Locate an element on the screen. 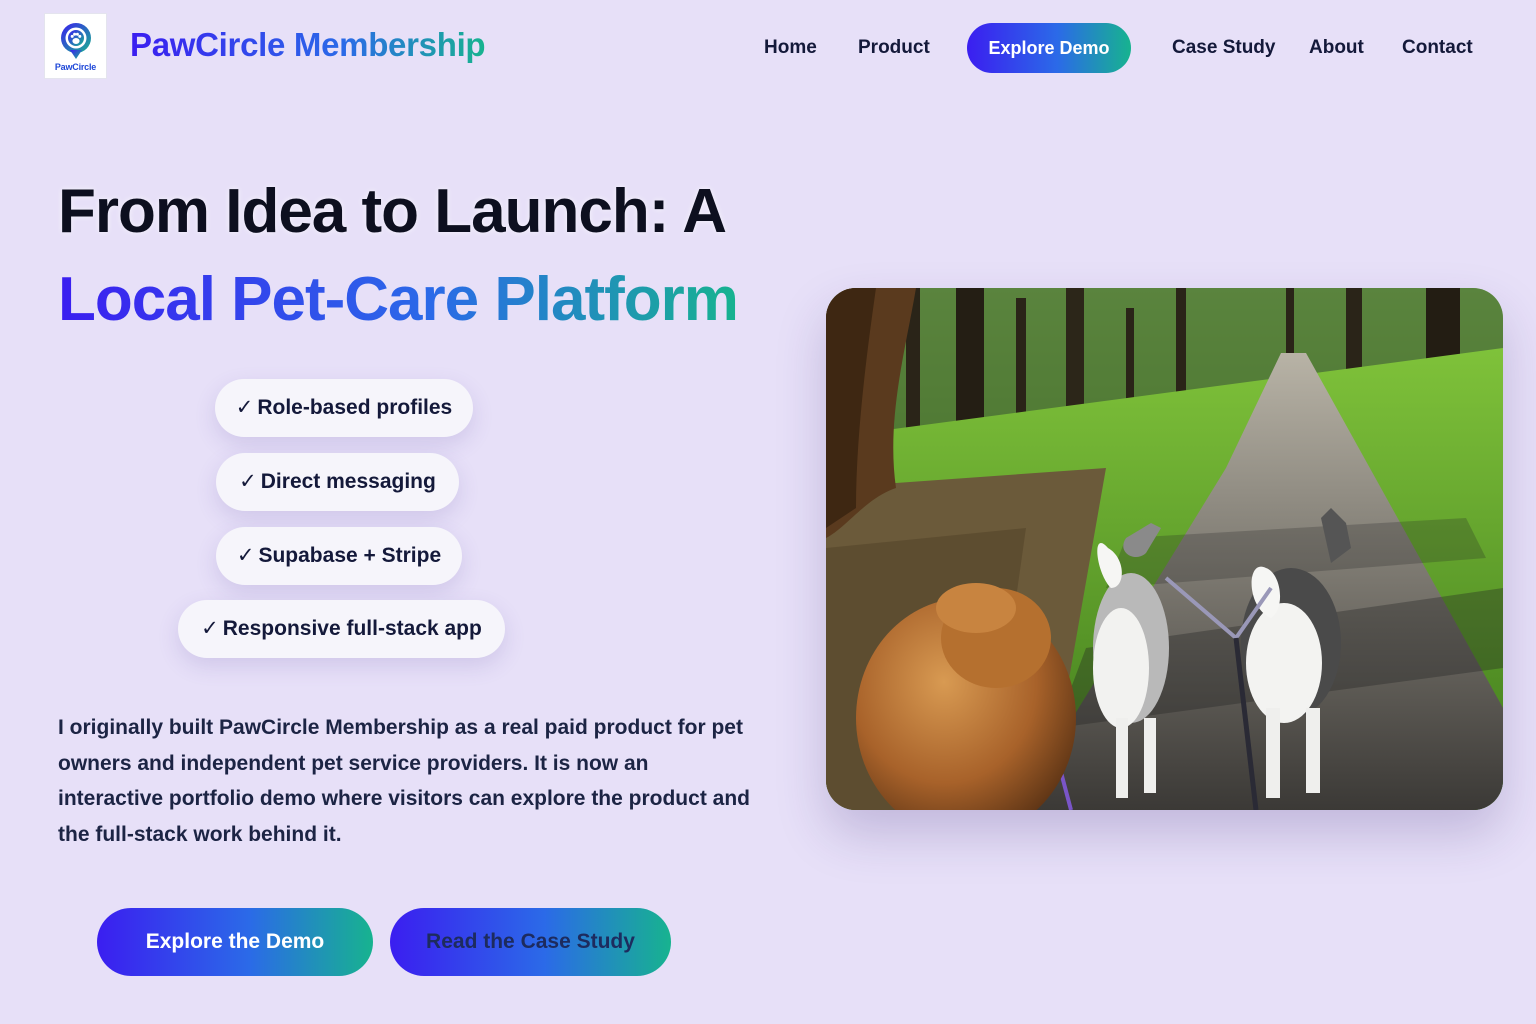  feature-label: Responsive full-stack app is located at coordinates (352, 628).